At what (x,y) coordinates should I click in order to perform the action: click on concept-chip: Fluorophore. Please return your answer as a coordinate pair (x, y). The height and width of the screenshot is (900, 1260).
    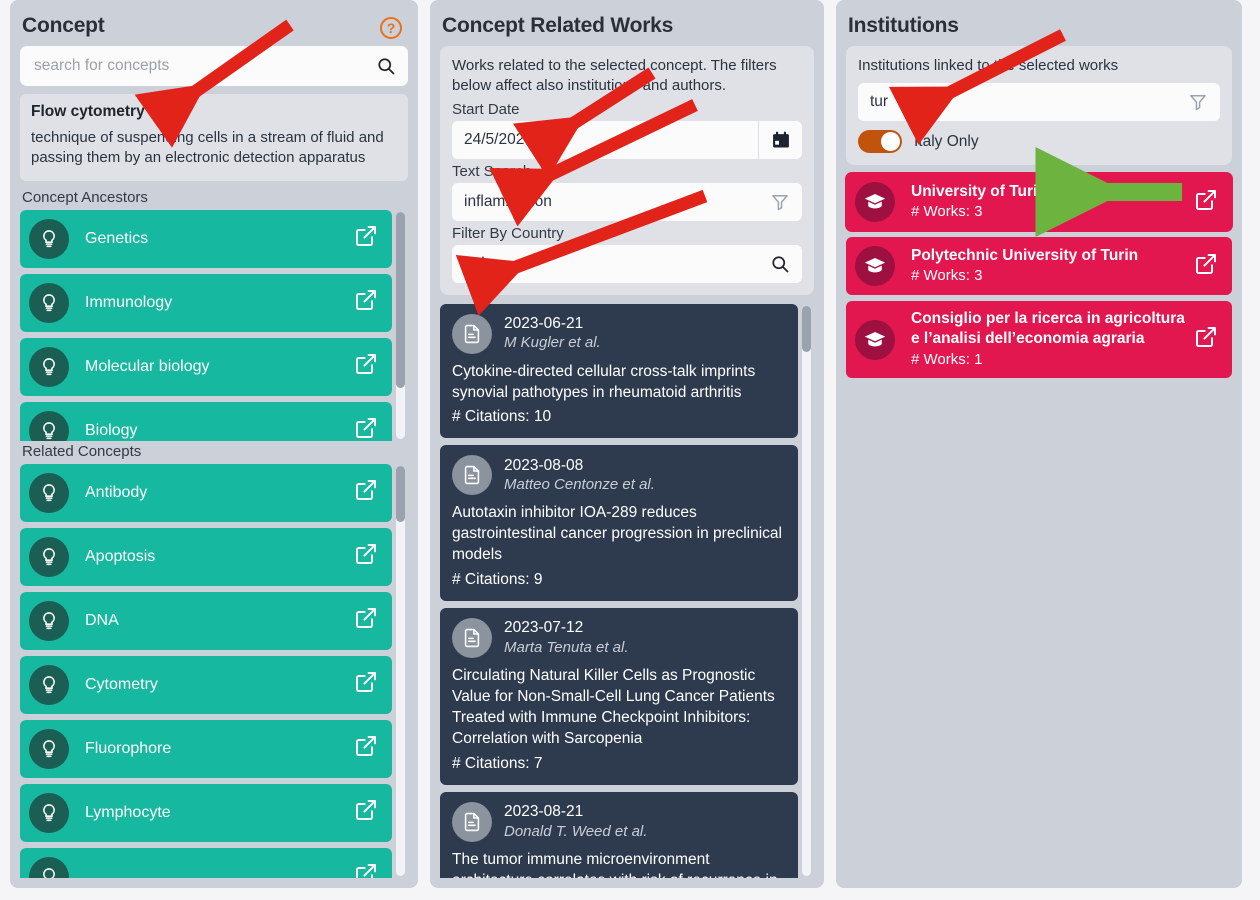
    Looking at the image, I should click on (206, 748).